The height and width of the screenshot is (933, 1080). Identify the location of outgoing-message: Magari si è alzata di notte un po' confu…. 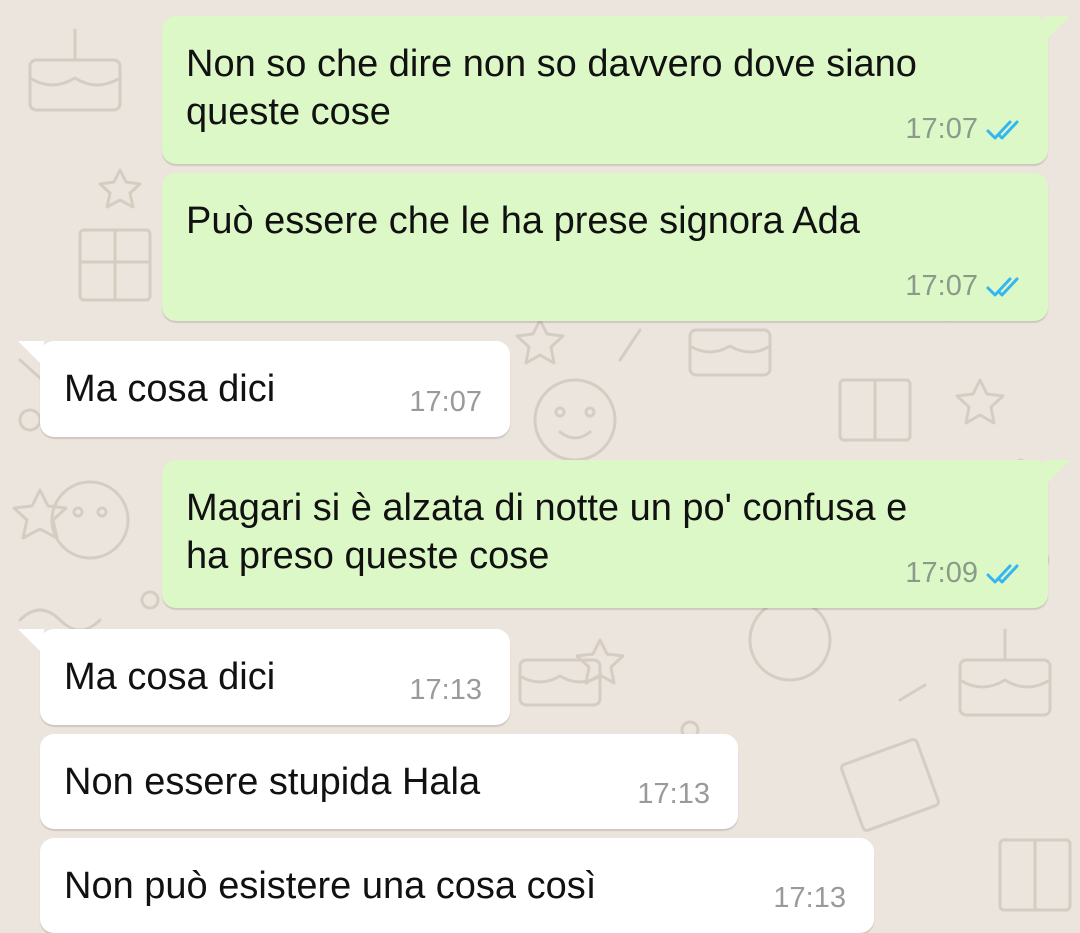
(616, 534).